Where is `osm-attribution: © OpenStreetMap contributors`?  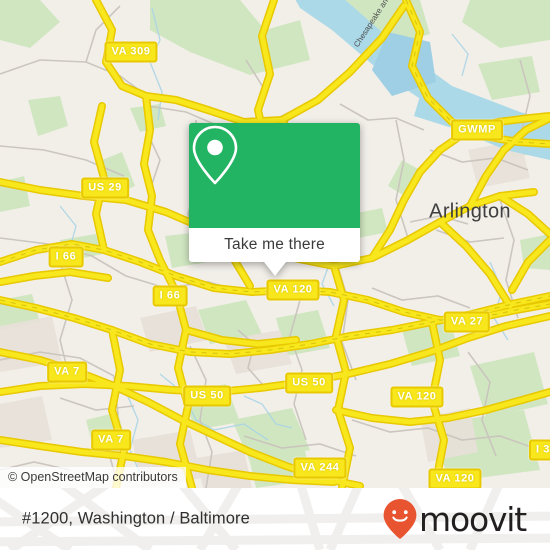
osm-attribution: © OpenStreetMap contributors is located at coordinates (93, 477).